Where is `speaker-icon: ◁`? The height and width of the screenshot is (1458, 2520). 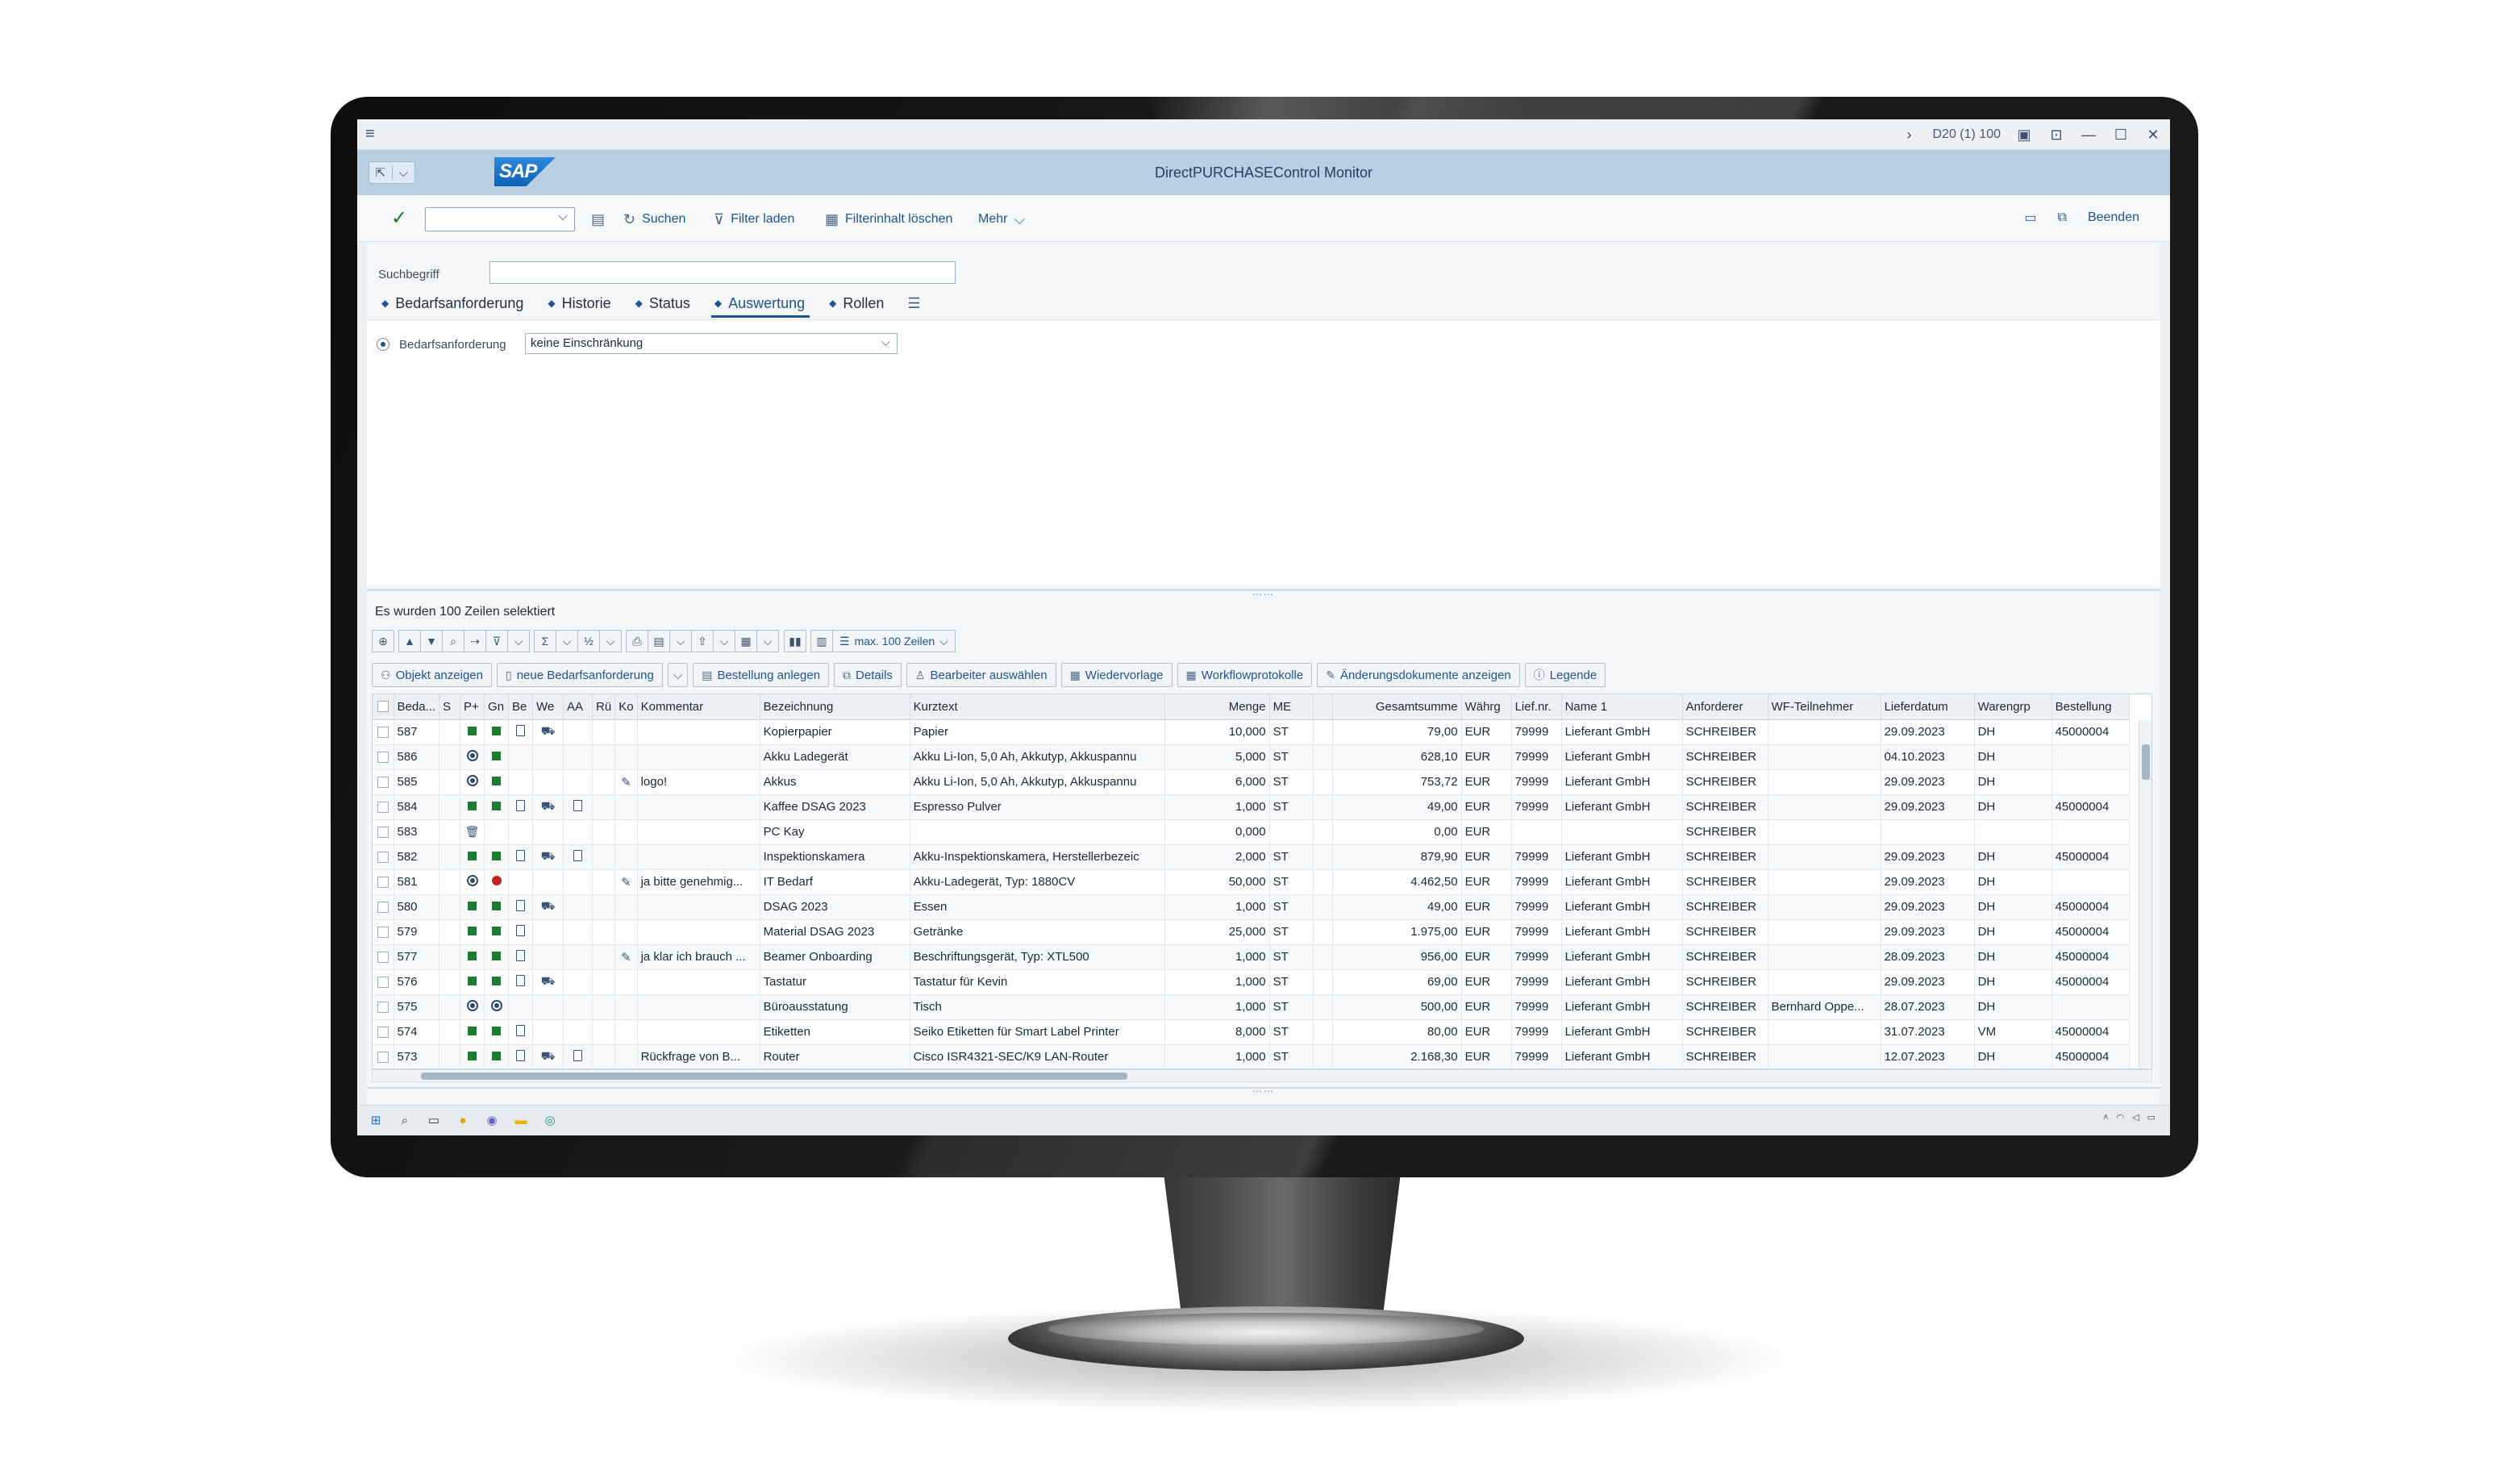 speaker-icon: ◁ is located at coordinates (2135, 1117).